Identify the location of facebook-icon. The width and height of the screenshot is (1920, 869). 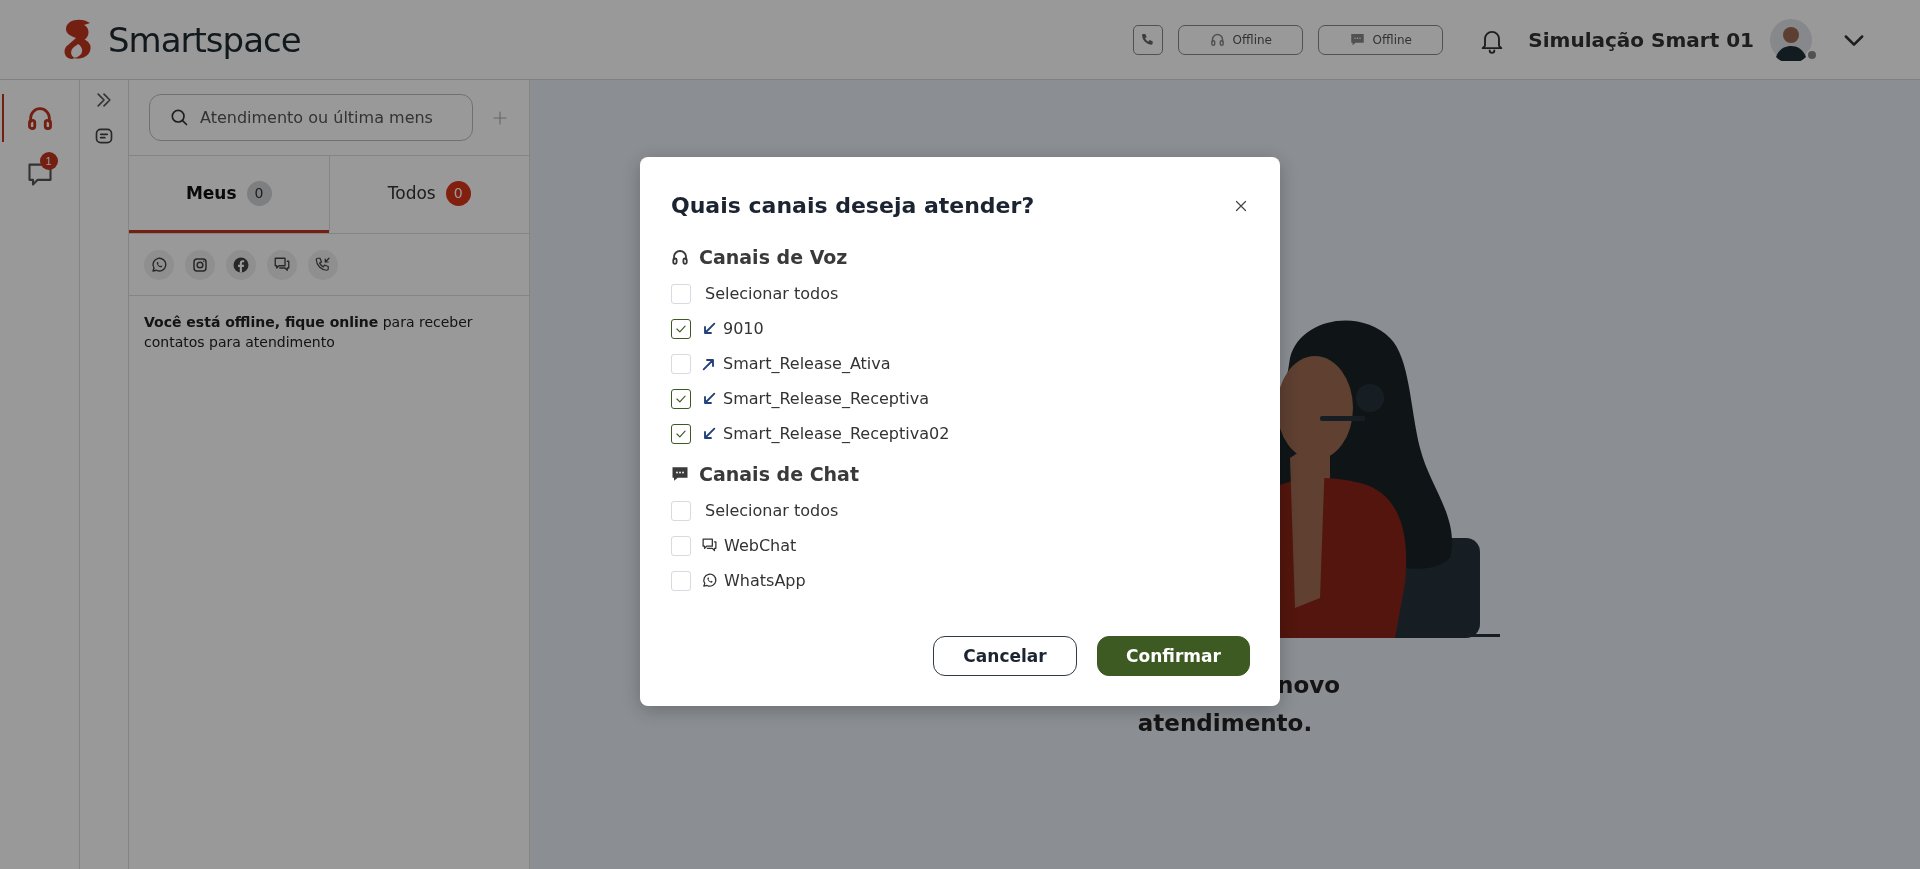
(241, 264).